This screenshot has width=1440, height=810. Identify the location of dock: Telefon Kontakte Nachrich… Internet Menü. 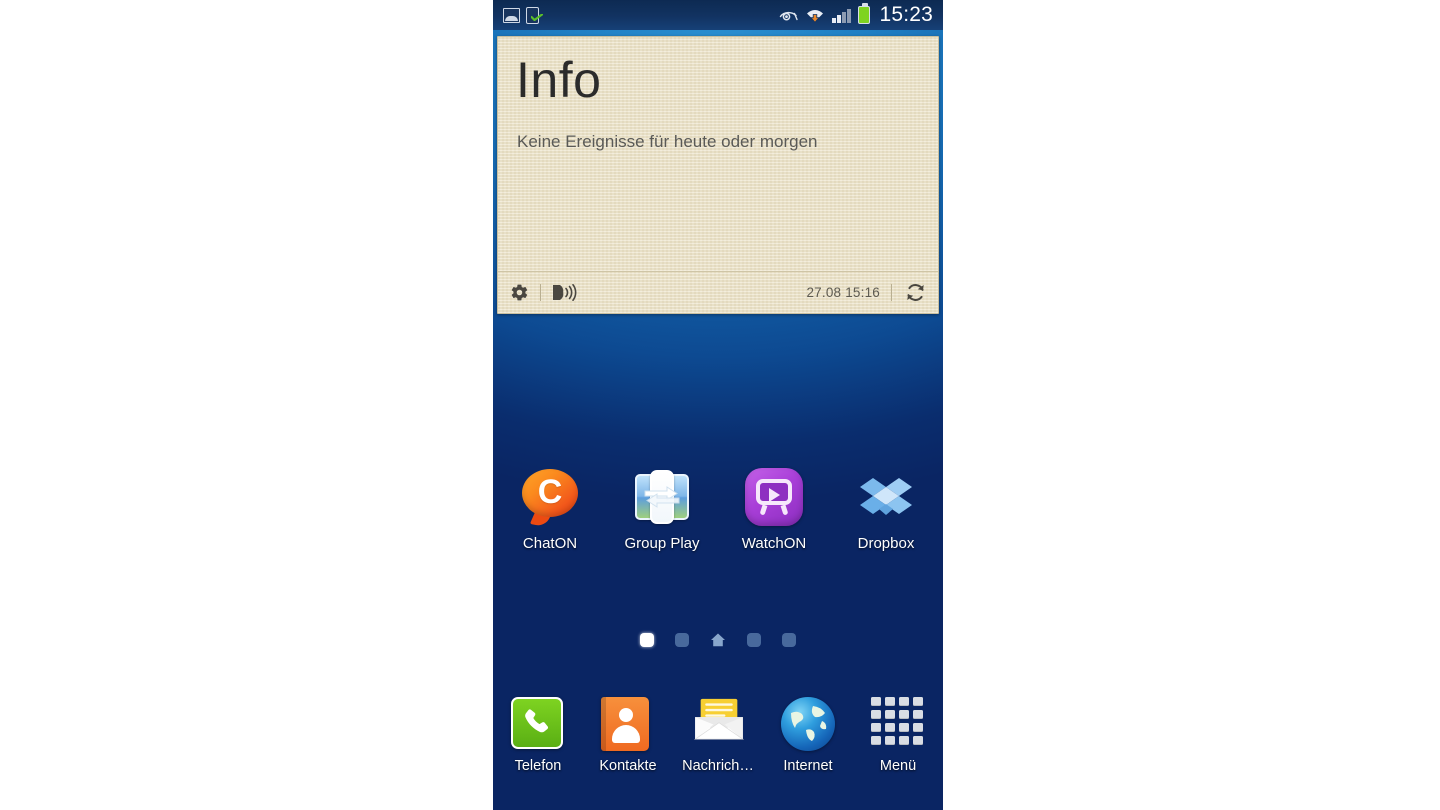
(718, 735).